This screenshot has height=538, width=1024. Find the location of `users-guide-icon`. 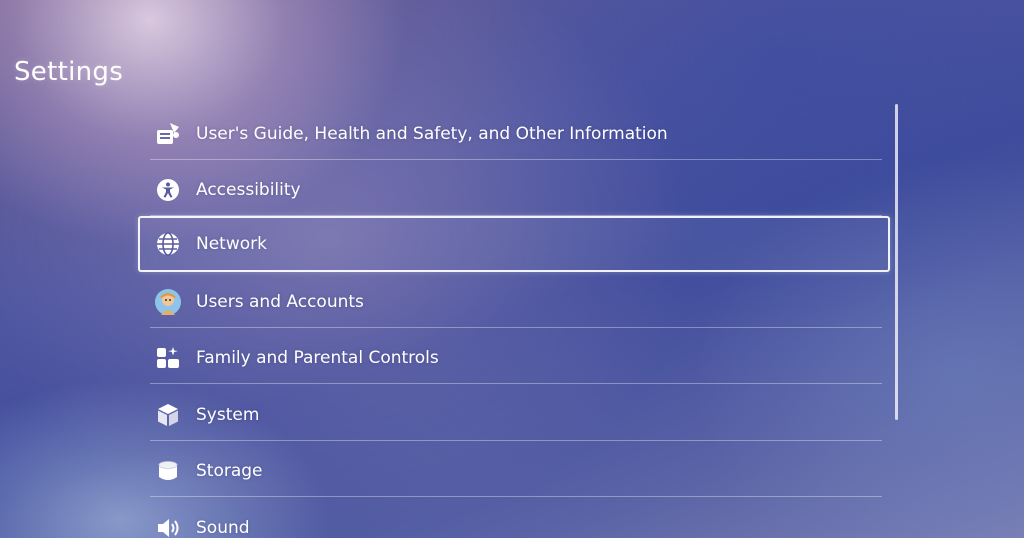

users-guide-icon is located at coordinates (168, 134).